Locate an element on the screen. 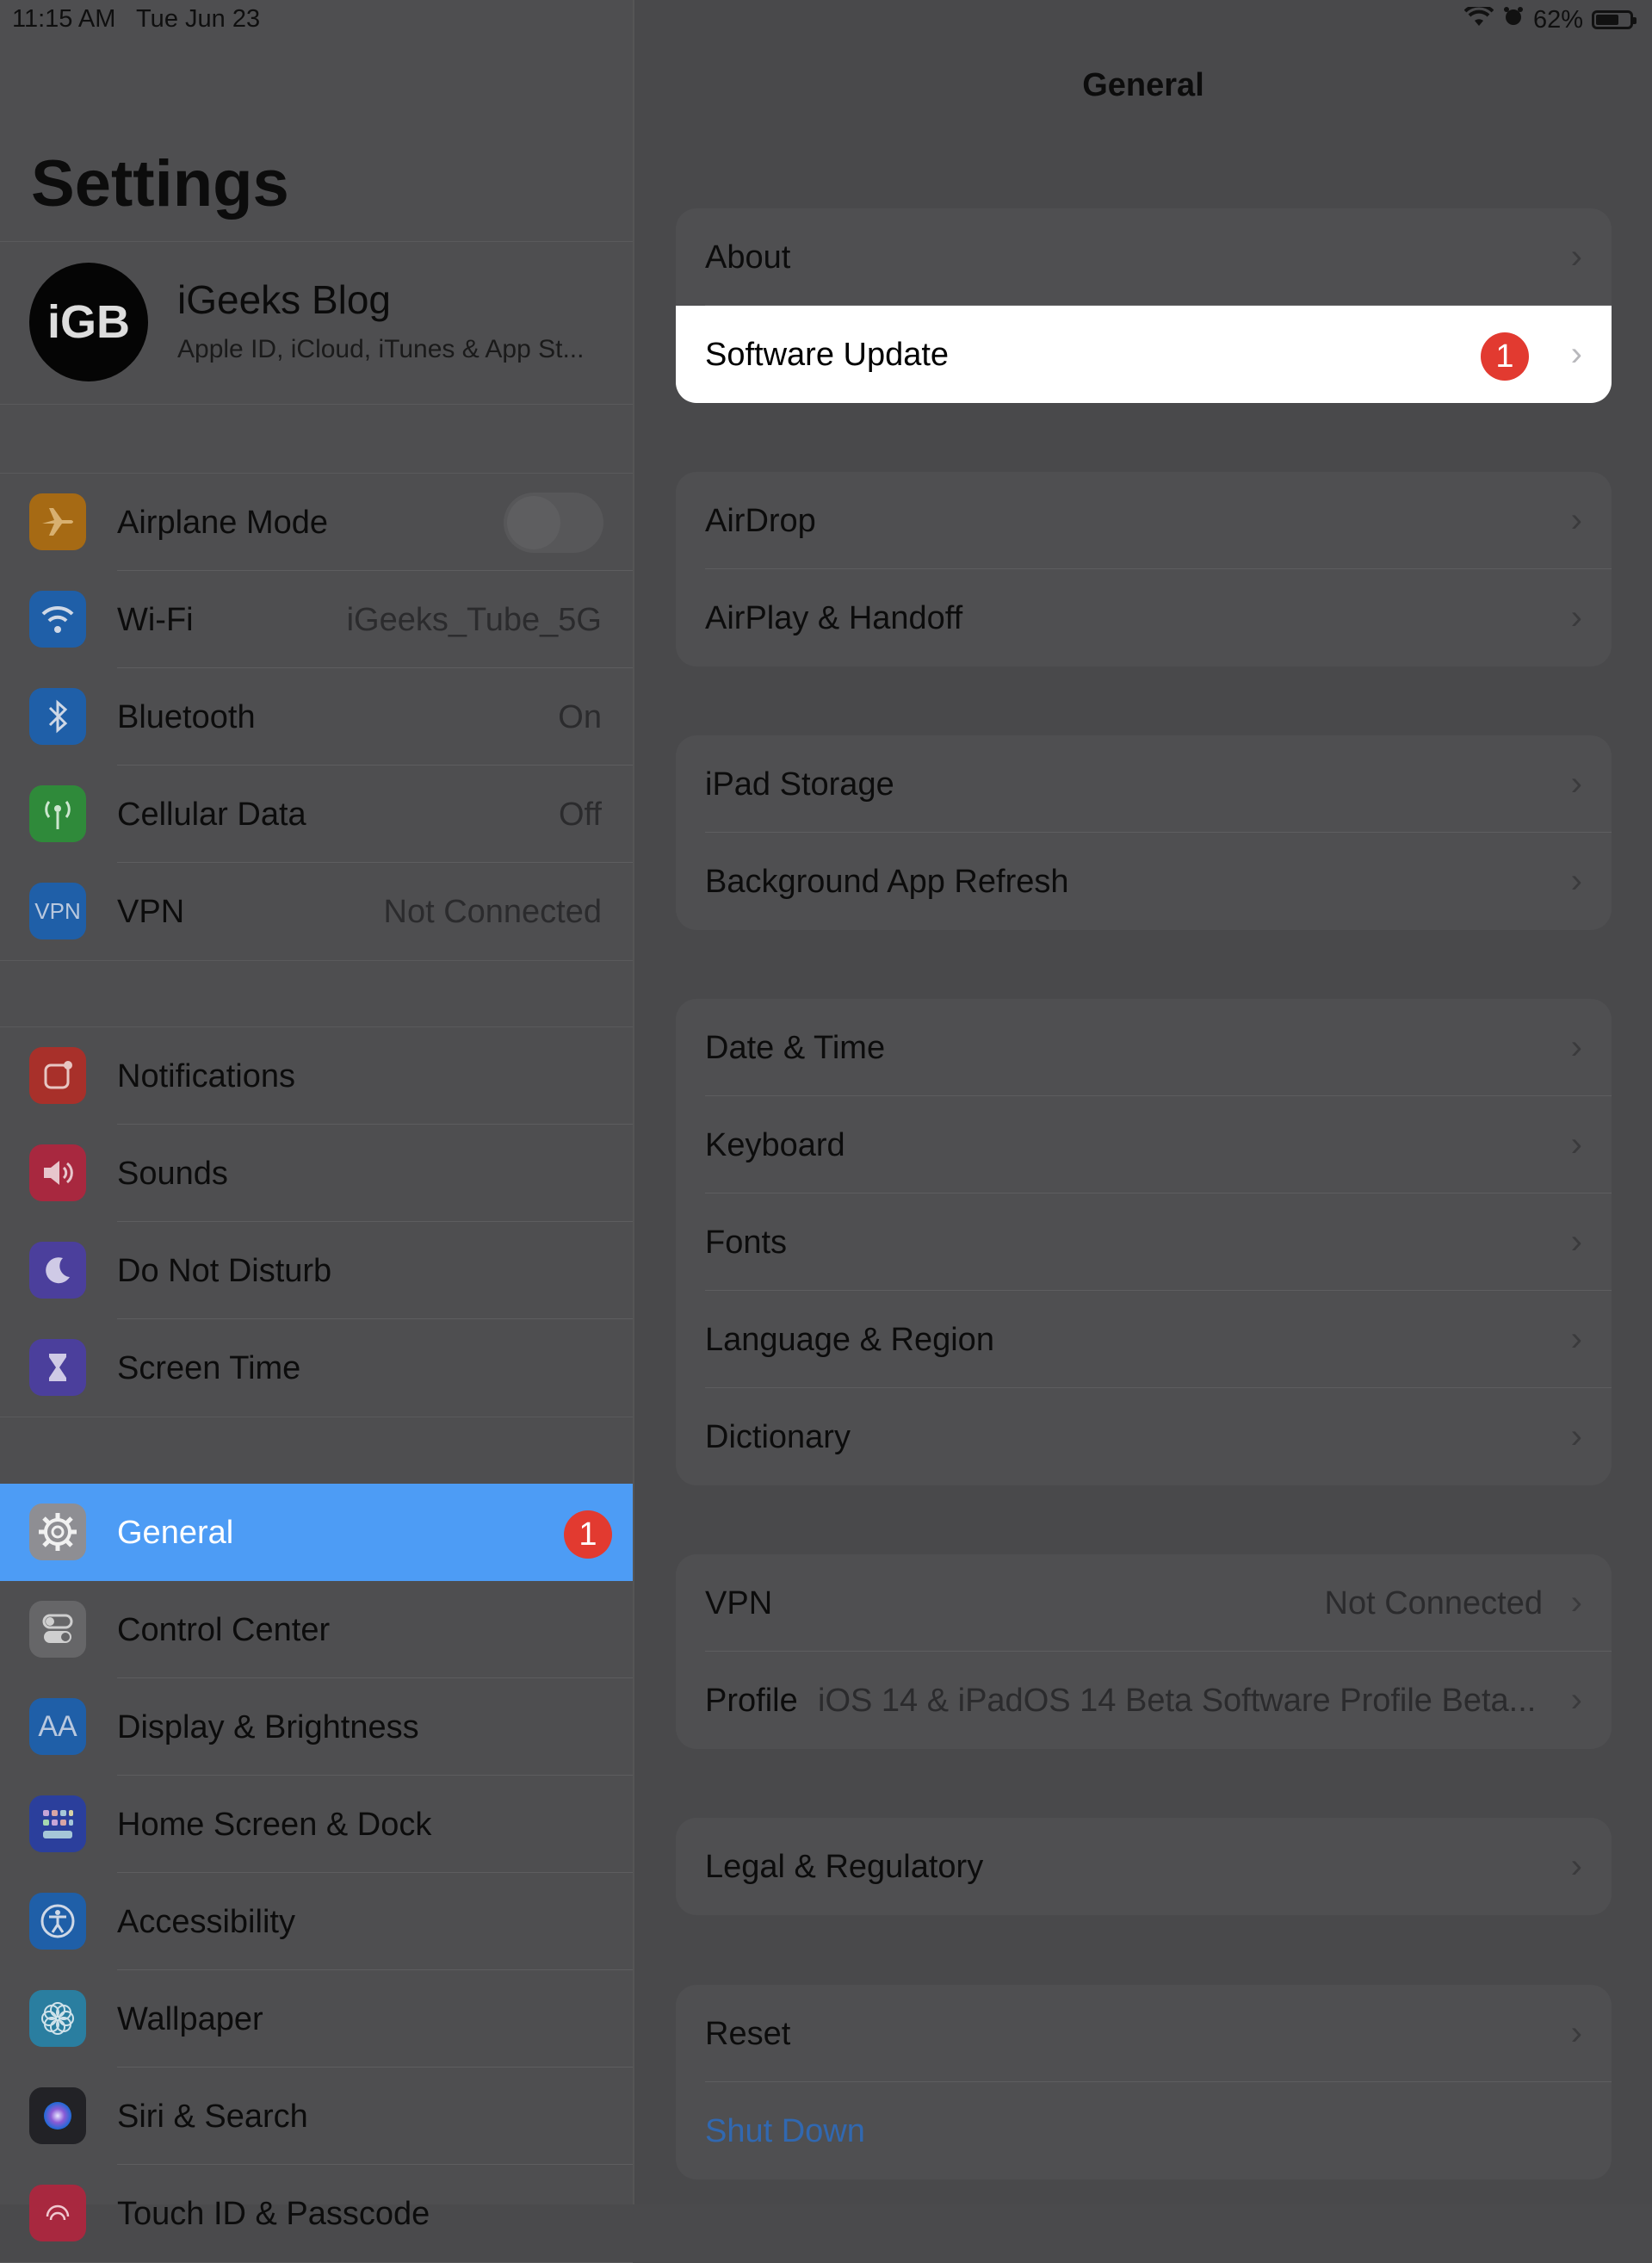  wifi-status-icon is located at coordinates (1479, 18).